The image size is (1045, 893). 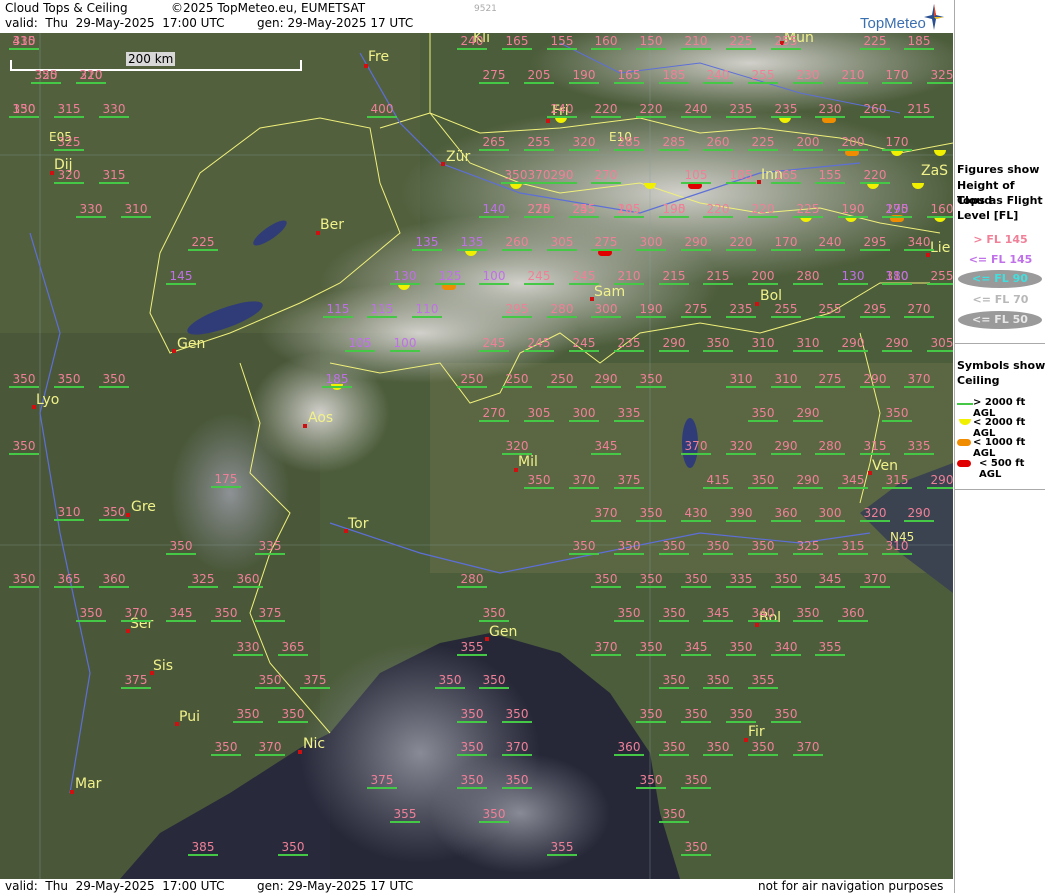 I want to click on flight-level-label: 260, so click(x=875, y=110).